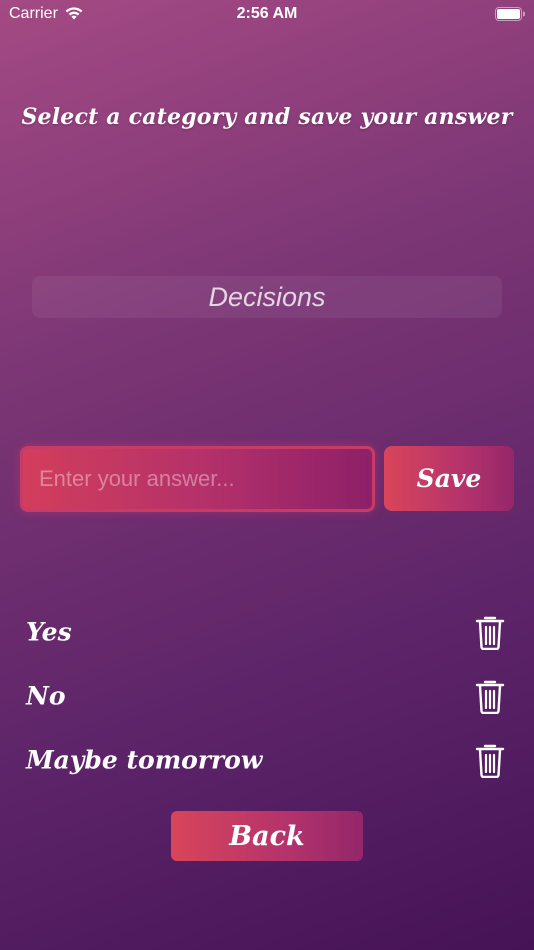 This screenshot has width=534, height=950. I want to click on back-button: Back, so click(267, 836).